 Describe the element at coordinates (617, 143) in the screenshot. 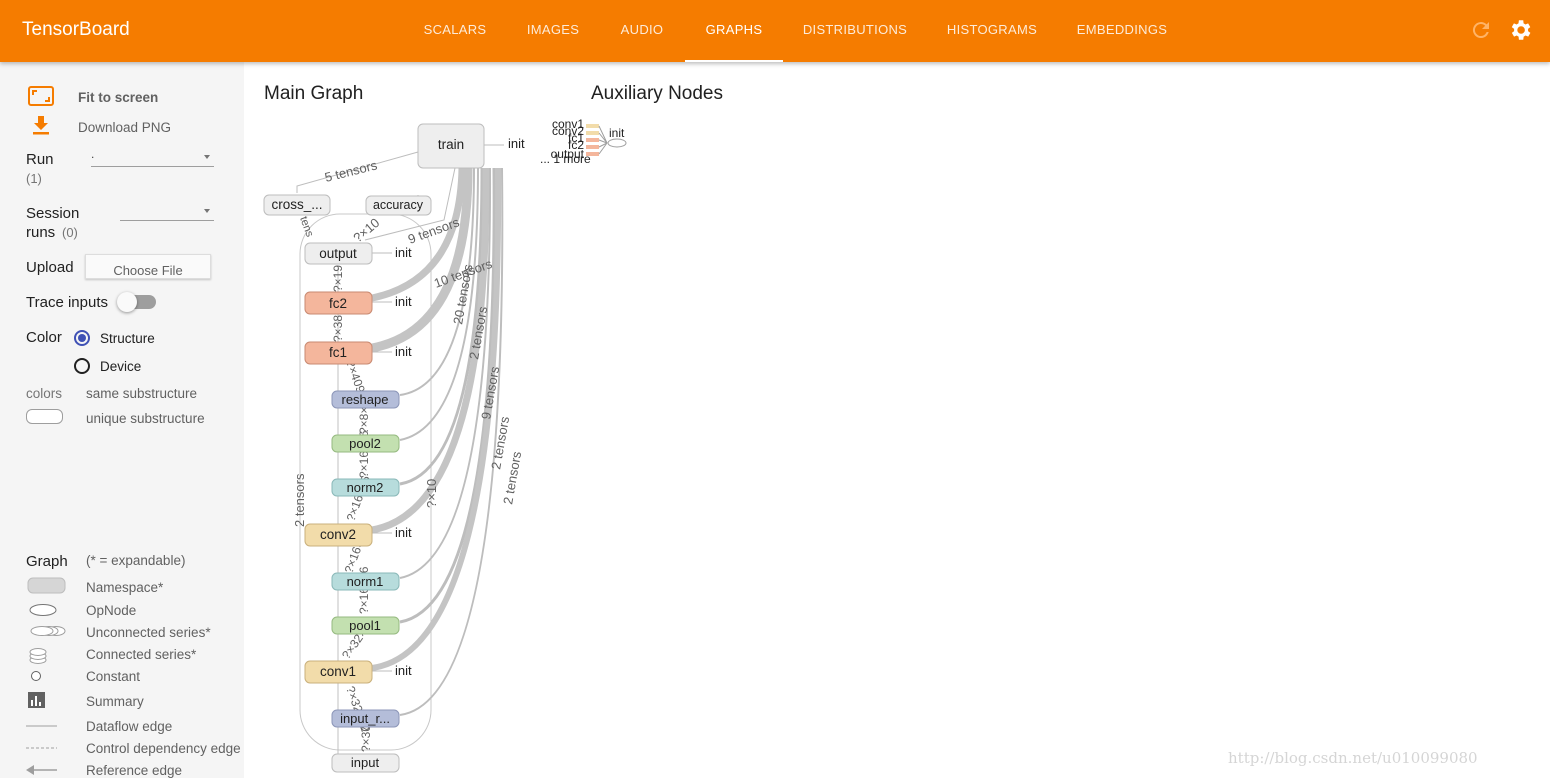

I see `aux-init-node` at that location.